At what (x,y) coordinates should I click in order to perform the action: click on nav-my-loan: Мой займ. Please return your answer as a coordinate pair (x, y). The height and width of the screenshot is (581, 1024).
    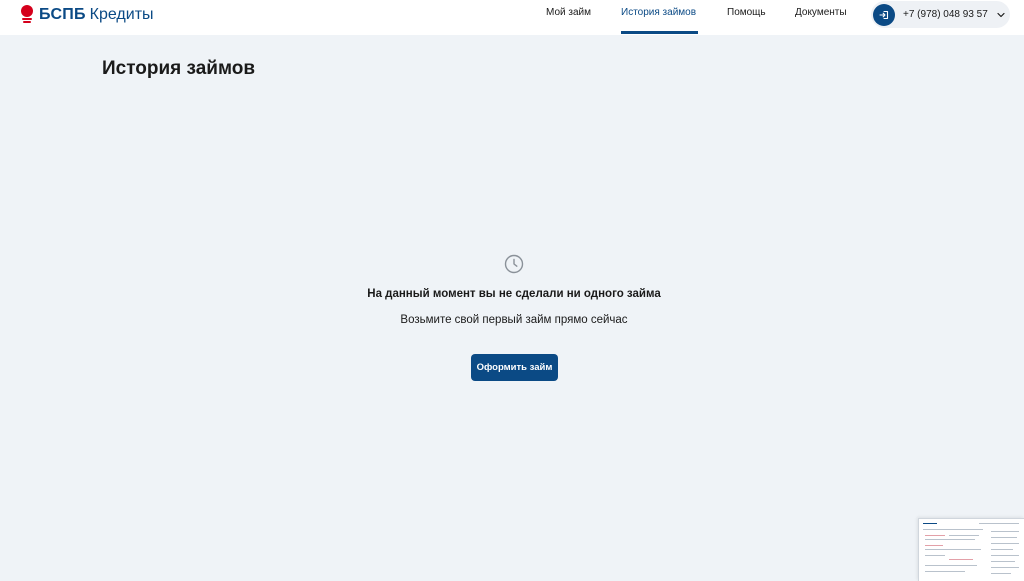
    Looking at the image, I should click on (568, 12).